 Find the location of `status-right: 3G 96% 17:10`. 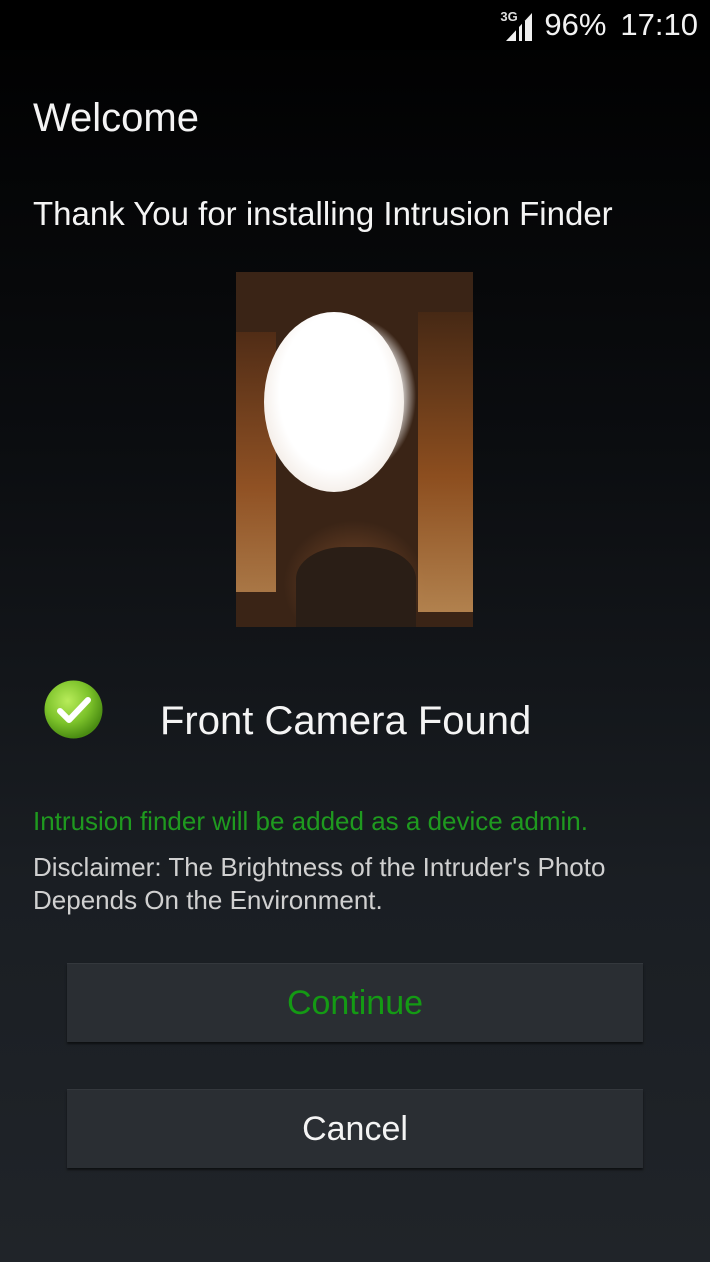

status-right: 3G 96% 17:10 is located at coordinates (599, 25).